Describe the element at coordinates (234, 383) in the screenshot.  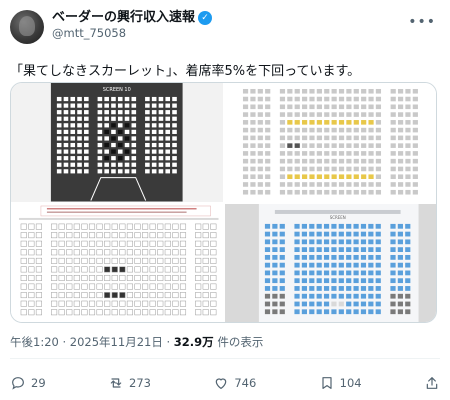
I see `like-button: 746` at that location.